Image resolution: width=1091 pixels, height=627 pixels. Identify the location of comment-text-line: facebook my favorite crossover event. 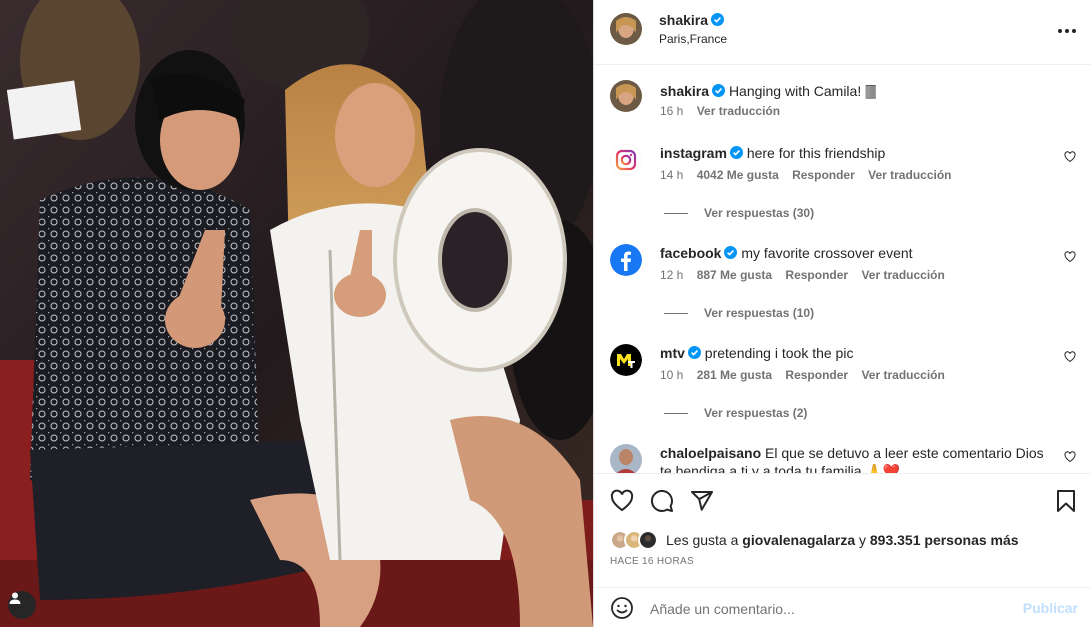
(857, 253).